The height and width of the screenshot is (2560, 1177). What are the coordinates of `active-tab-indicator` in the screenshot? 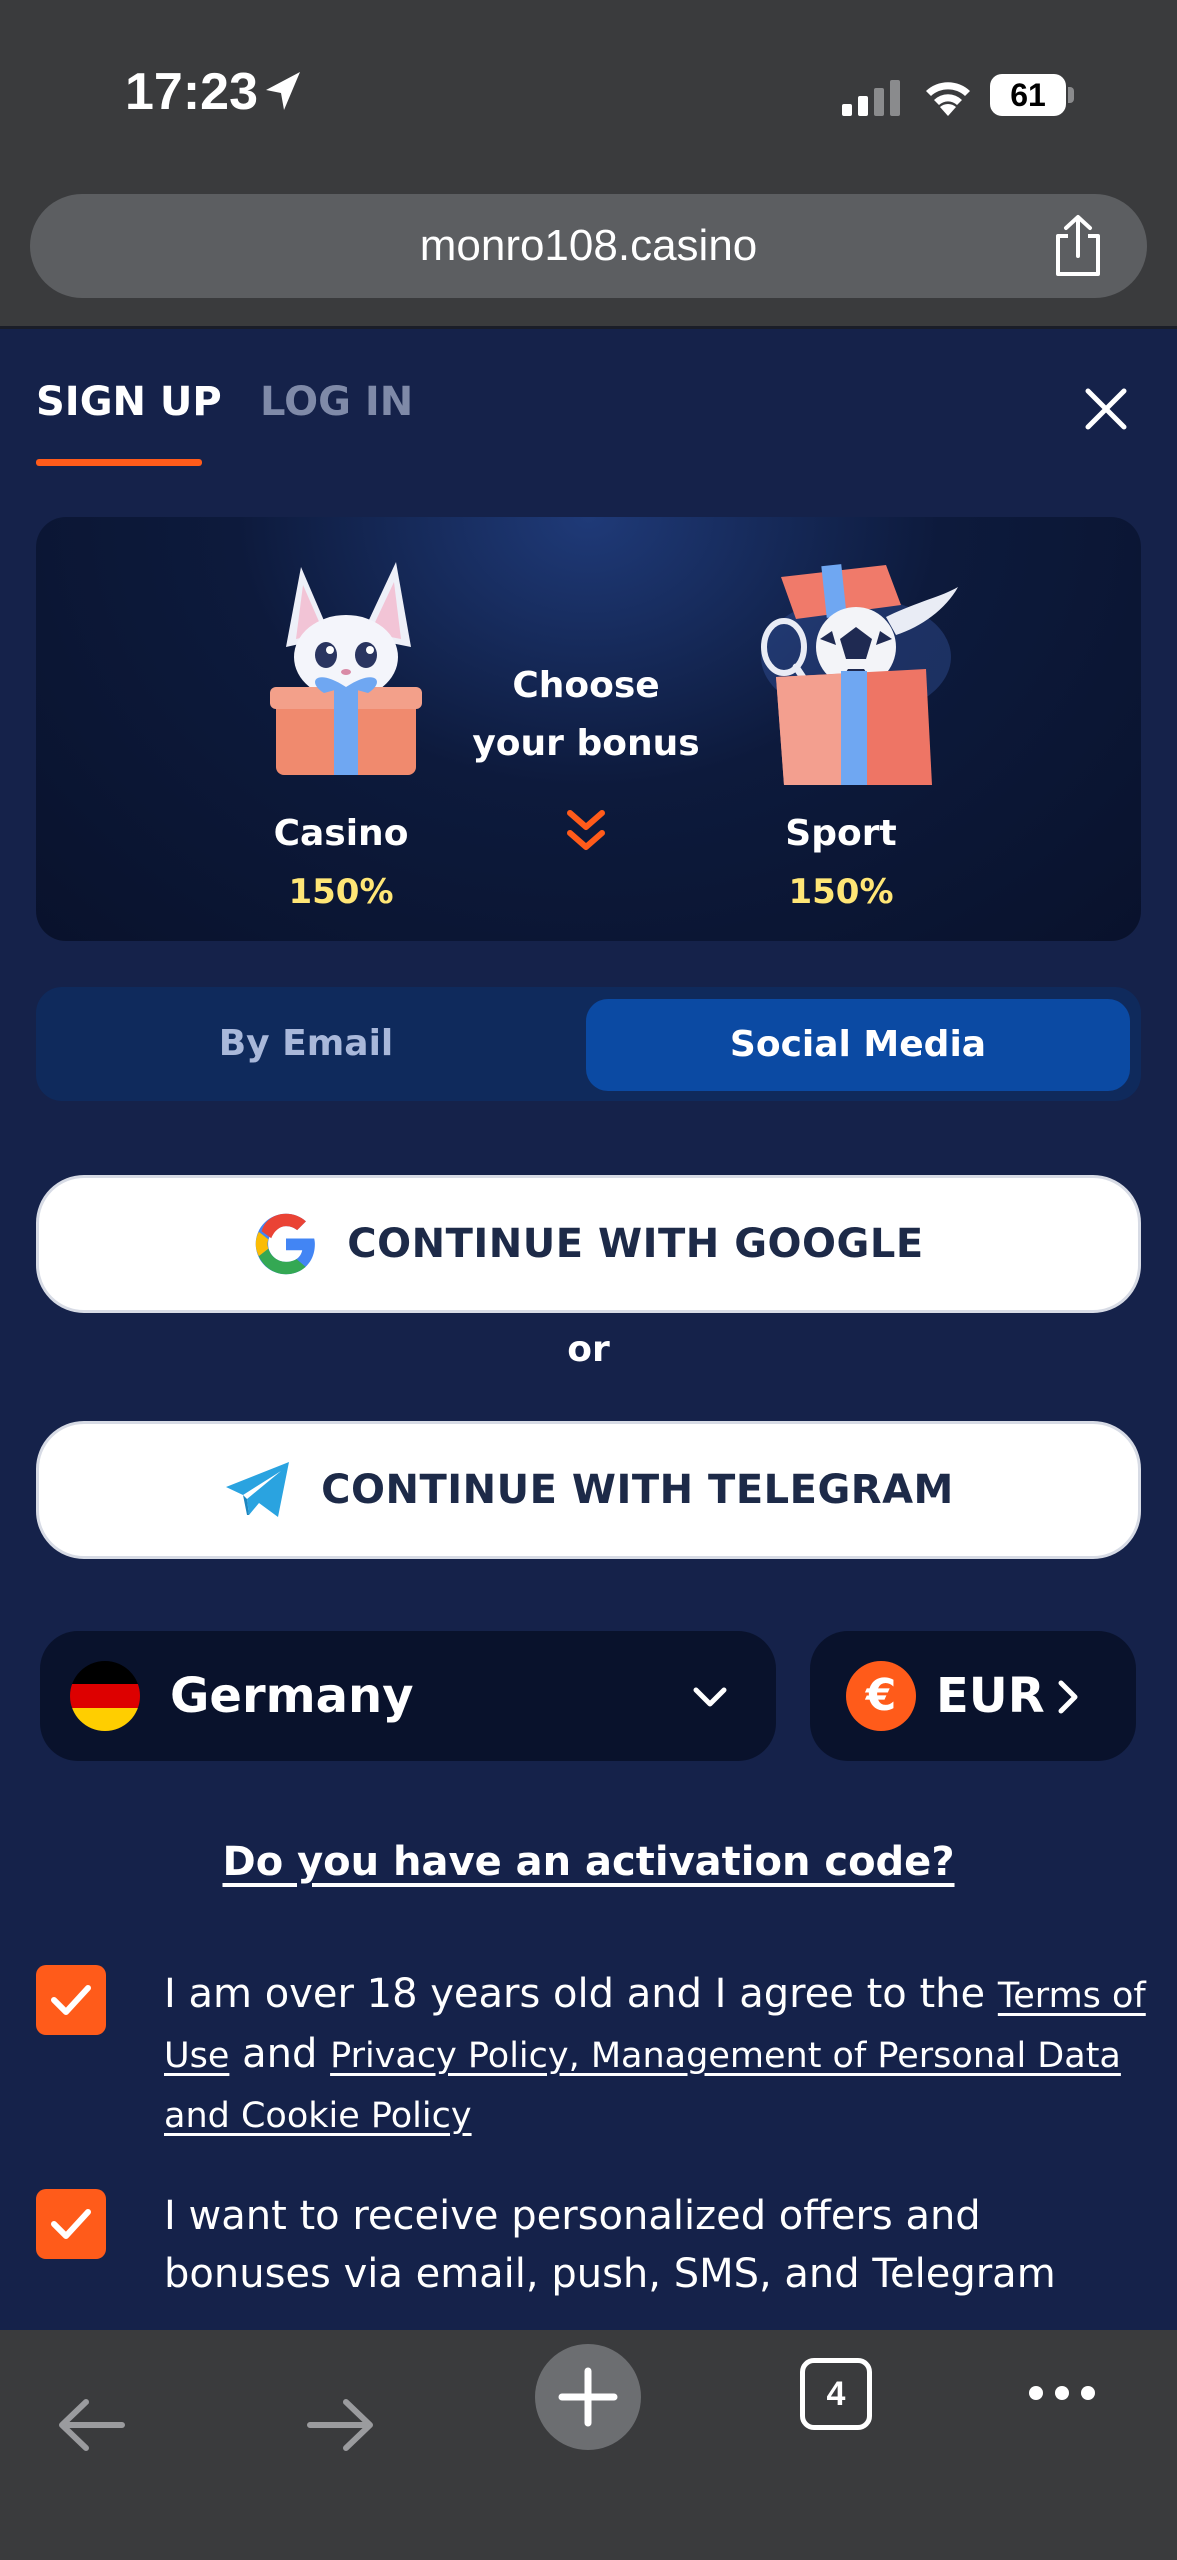 It's located at (119, 462).